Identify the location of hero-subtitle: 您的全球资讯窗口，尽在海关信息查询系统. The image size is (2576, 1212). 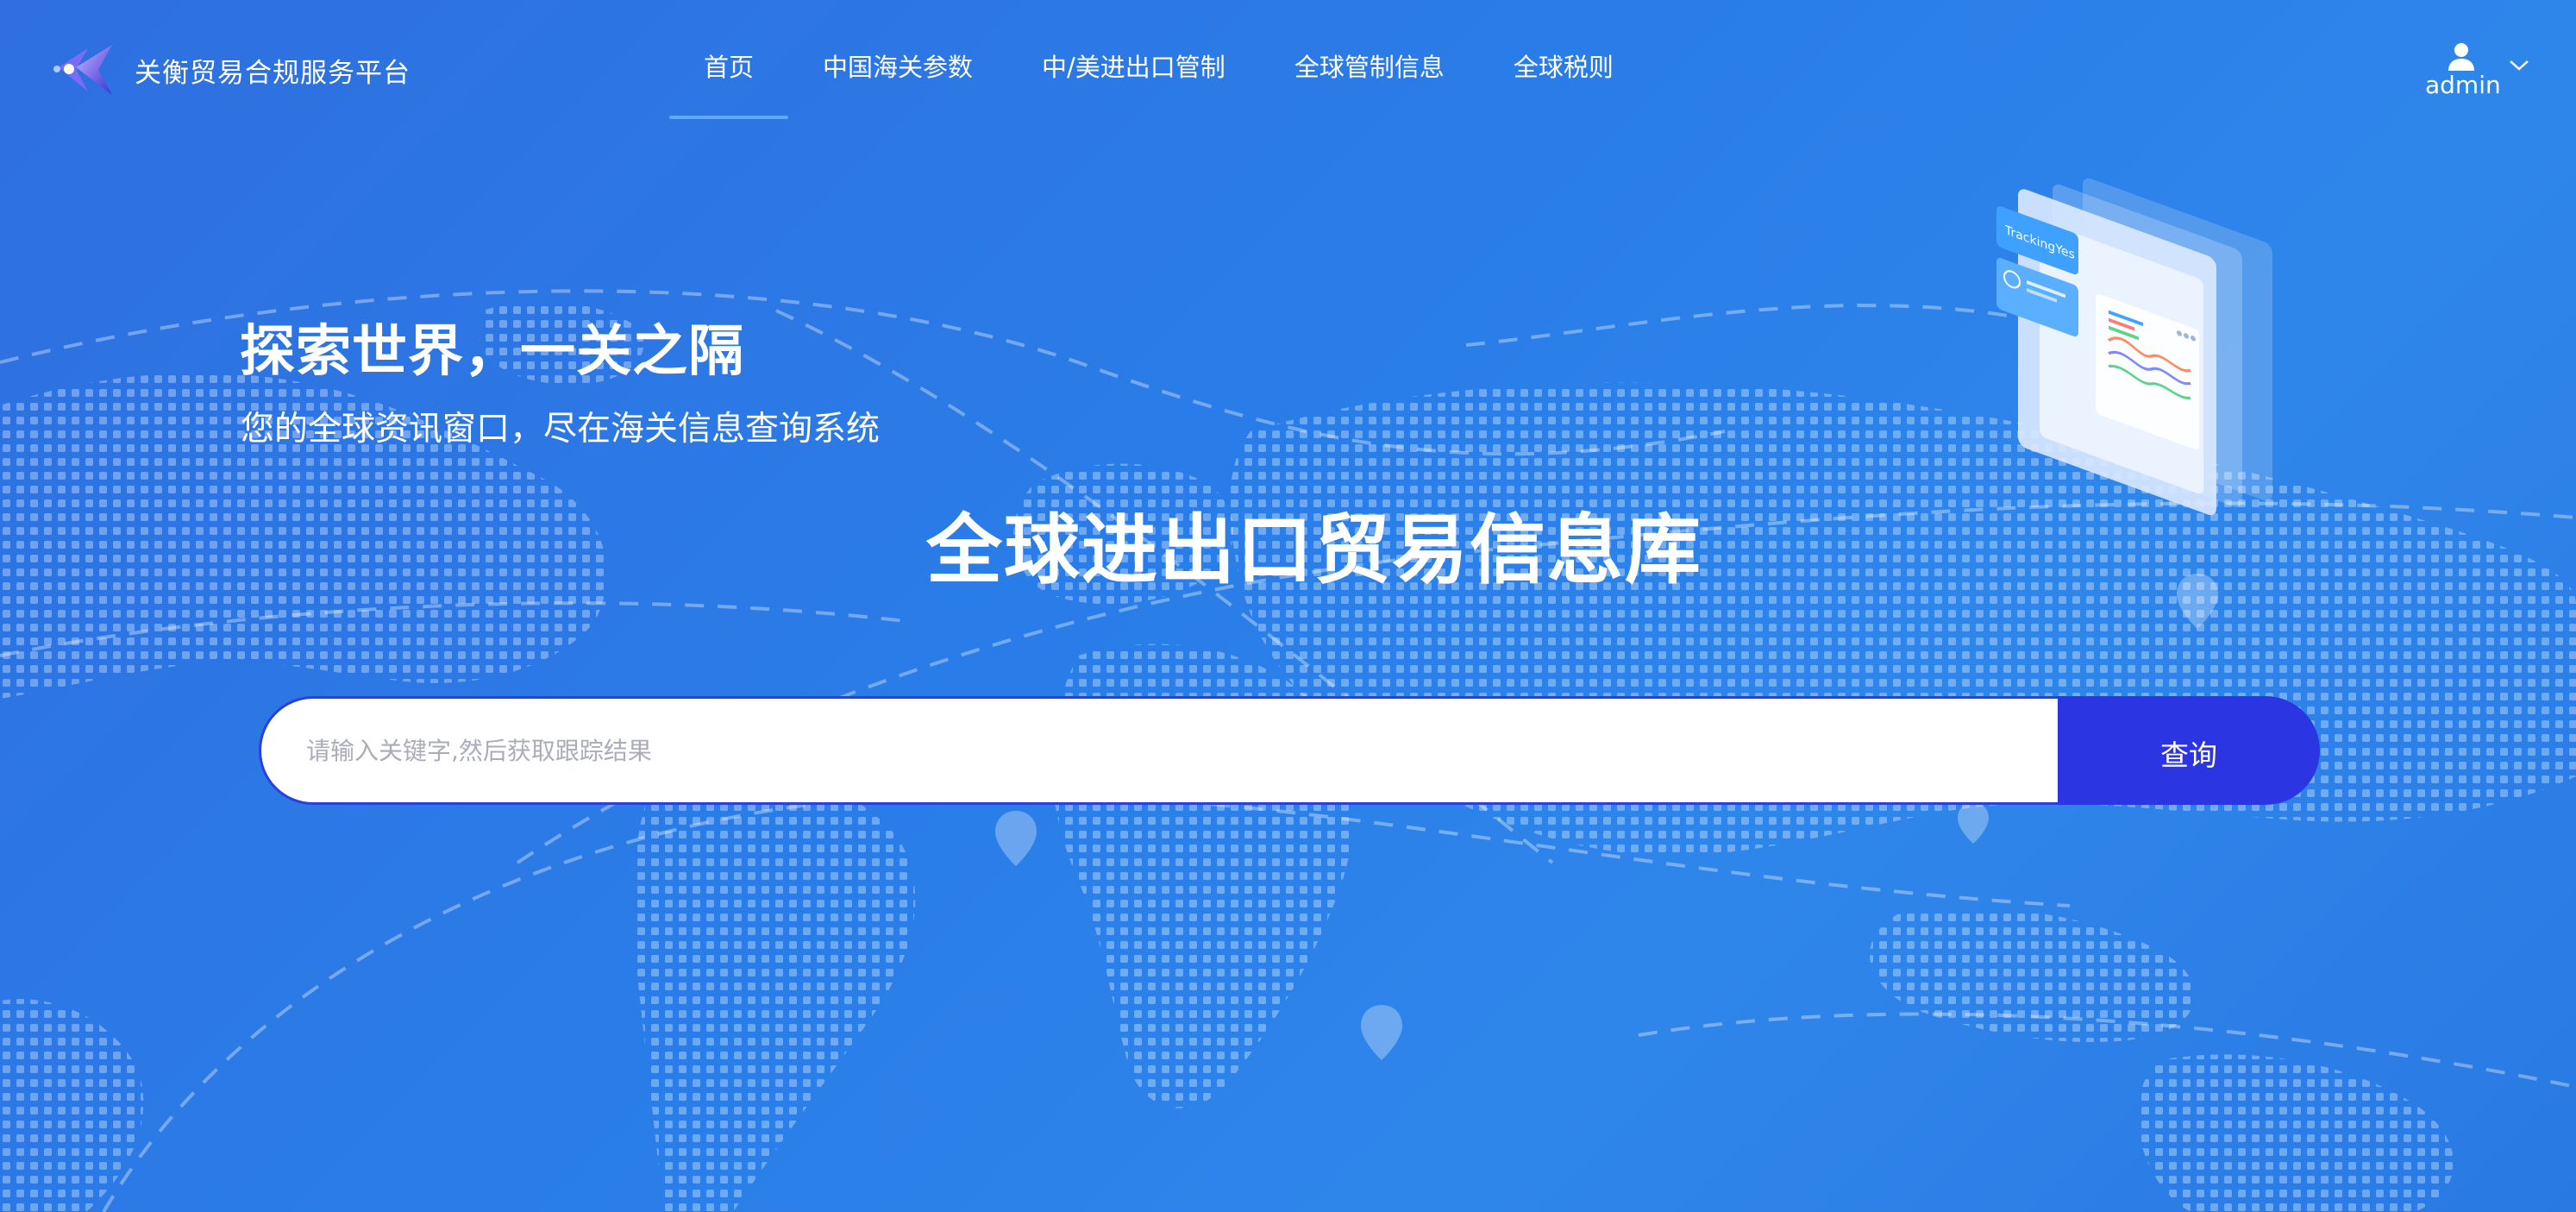
(561, 429).